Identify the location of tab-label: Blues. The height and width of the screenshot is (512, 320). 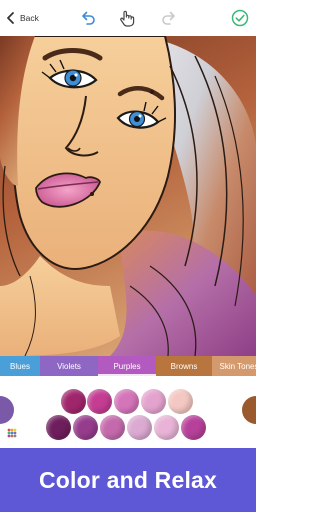
(19, 366).